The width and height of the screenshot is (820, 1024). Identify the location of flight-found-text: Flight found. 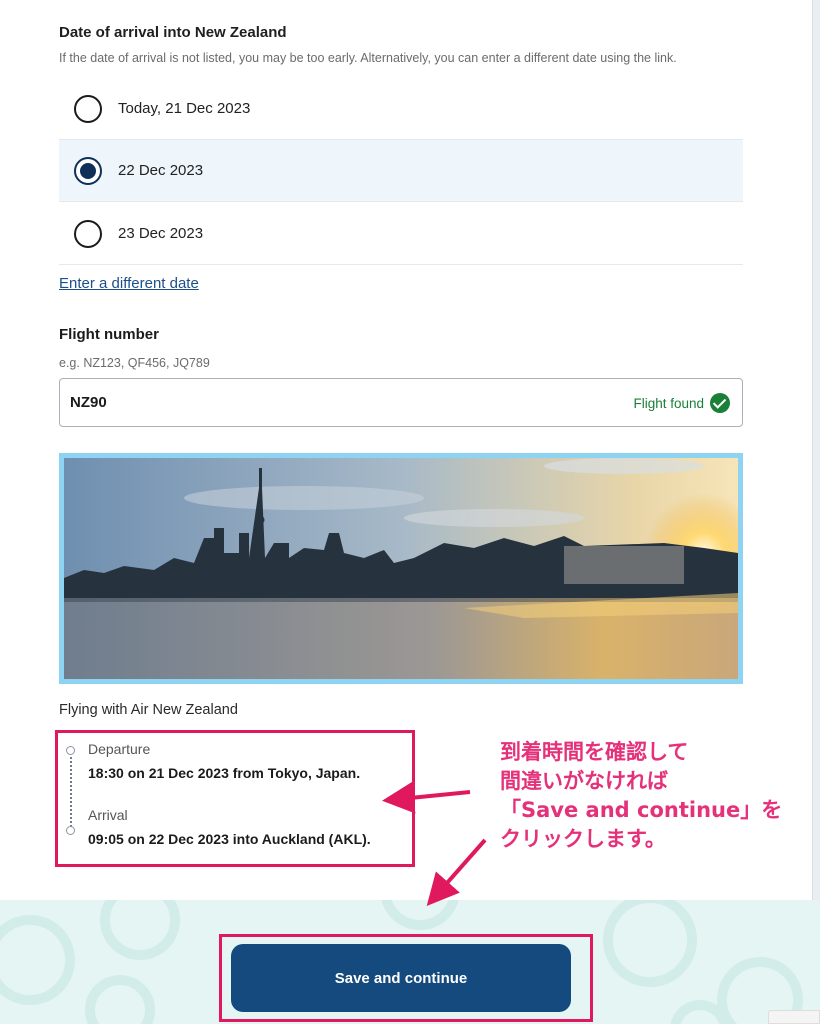
(668, 403).